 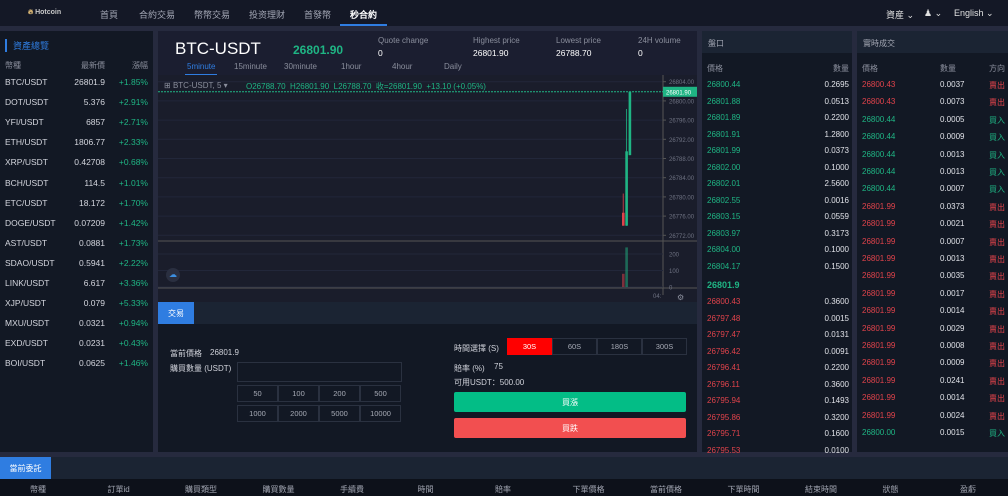 What do you see at coordinates (76, 143) in the screenshot?
I see `market-row: ETH/USDT 1806.77 +2.33%` at bounding box center [76, 143].